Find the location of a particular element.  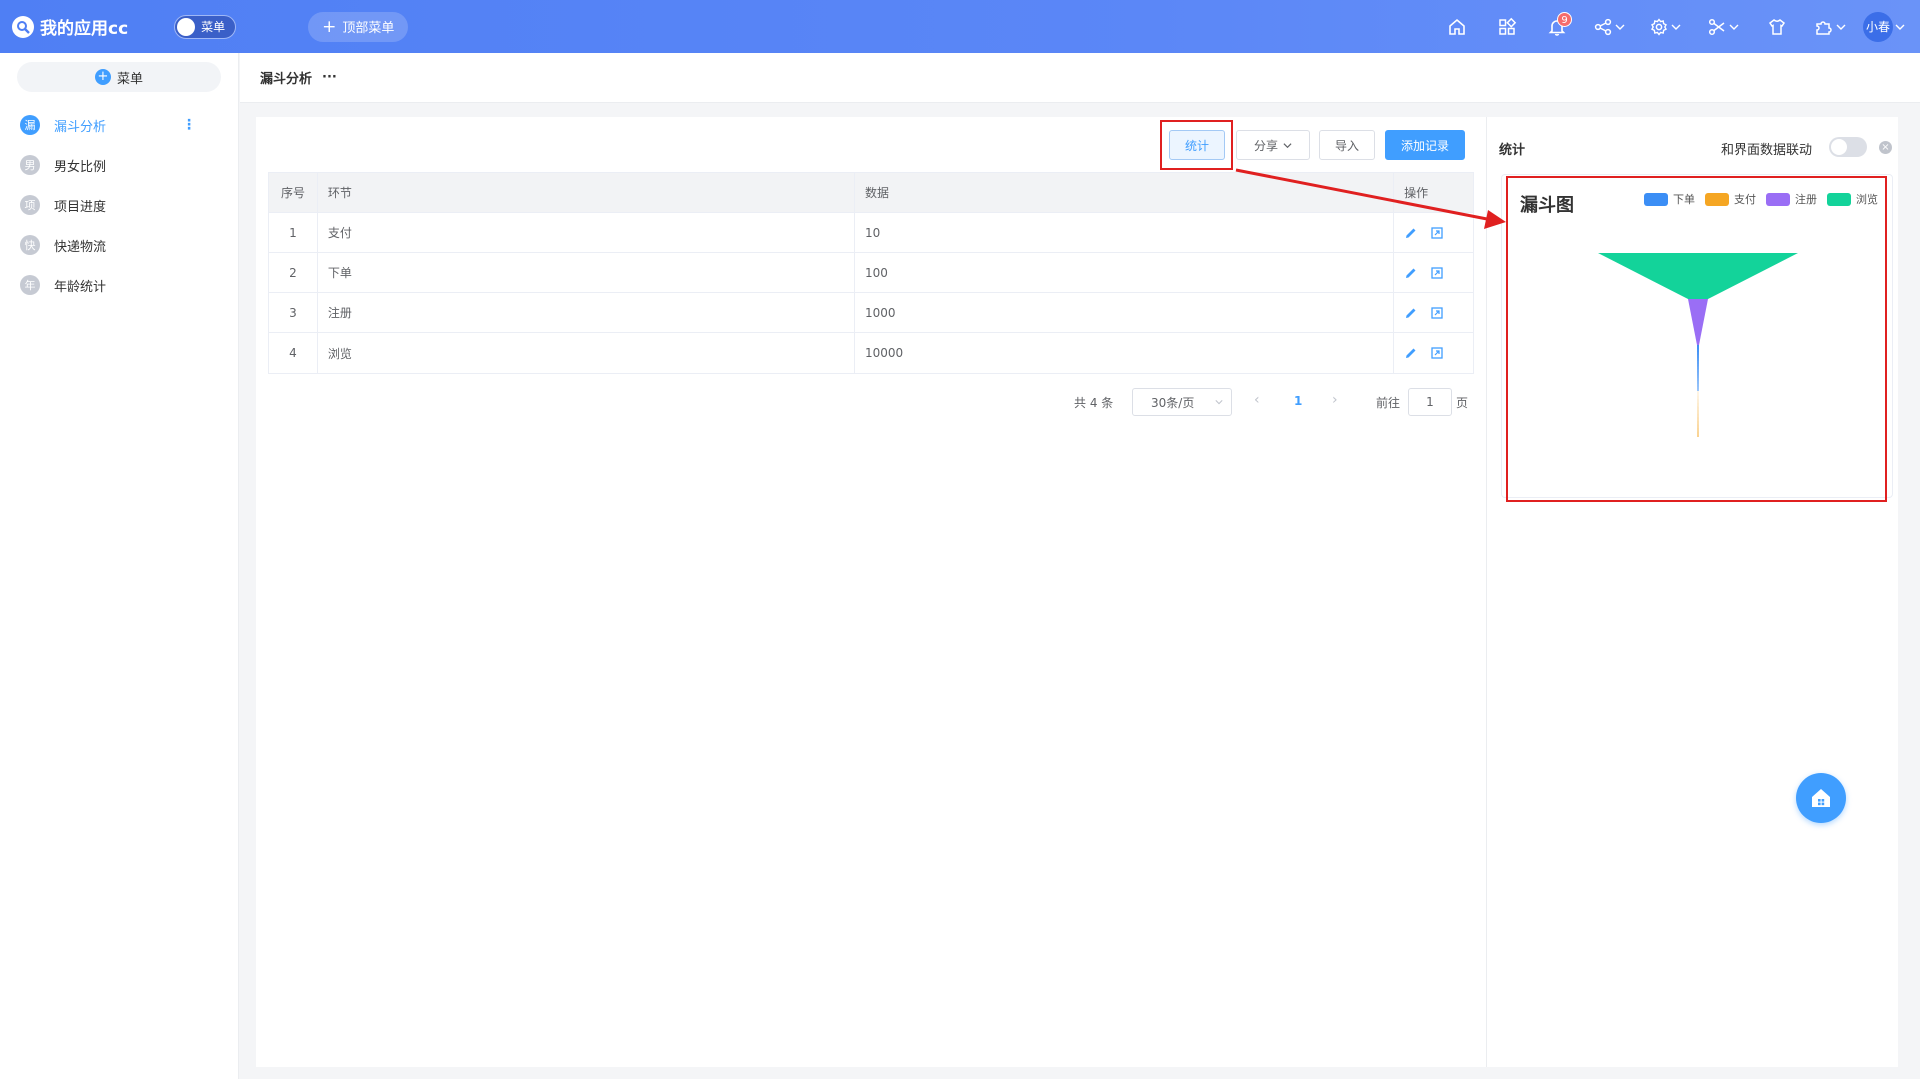

top-navbar: 我的应用cc 菜单 + 顶部菜单 9 小春 is located at coordinates (960, 26).